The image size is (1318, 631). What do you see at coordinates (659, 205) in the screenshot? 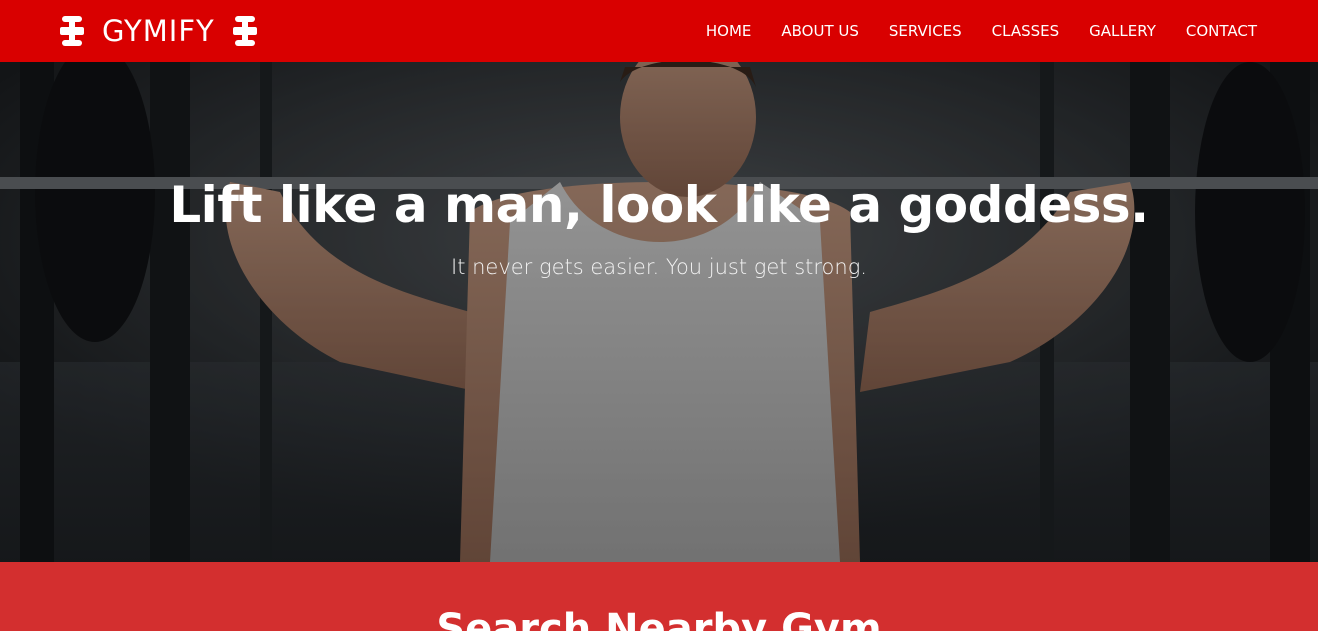
I see `hero-title: Lift like a man, look like a goddess.` at bounding box center [659, 205].